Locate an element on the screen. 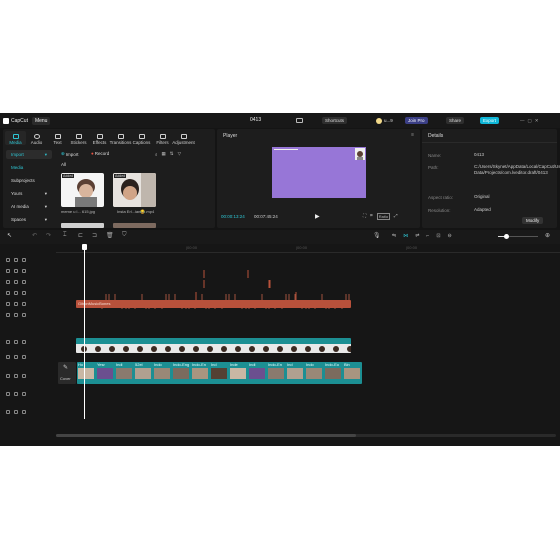 This screenshot has height=560, width=560. tab-effects: Effects is located at coordinates (99, 138).